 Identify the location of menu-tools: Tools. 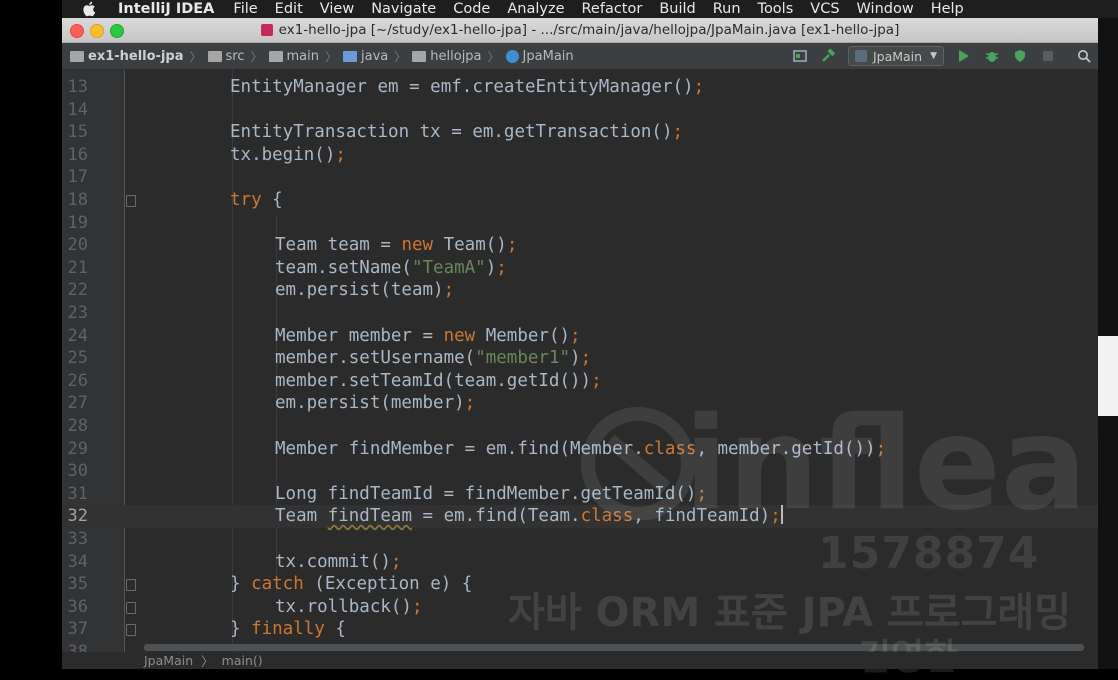
(776, 9).